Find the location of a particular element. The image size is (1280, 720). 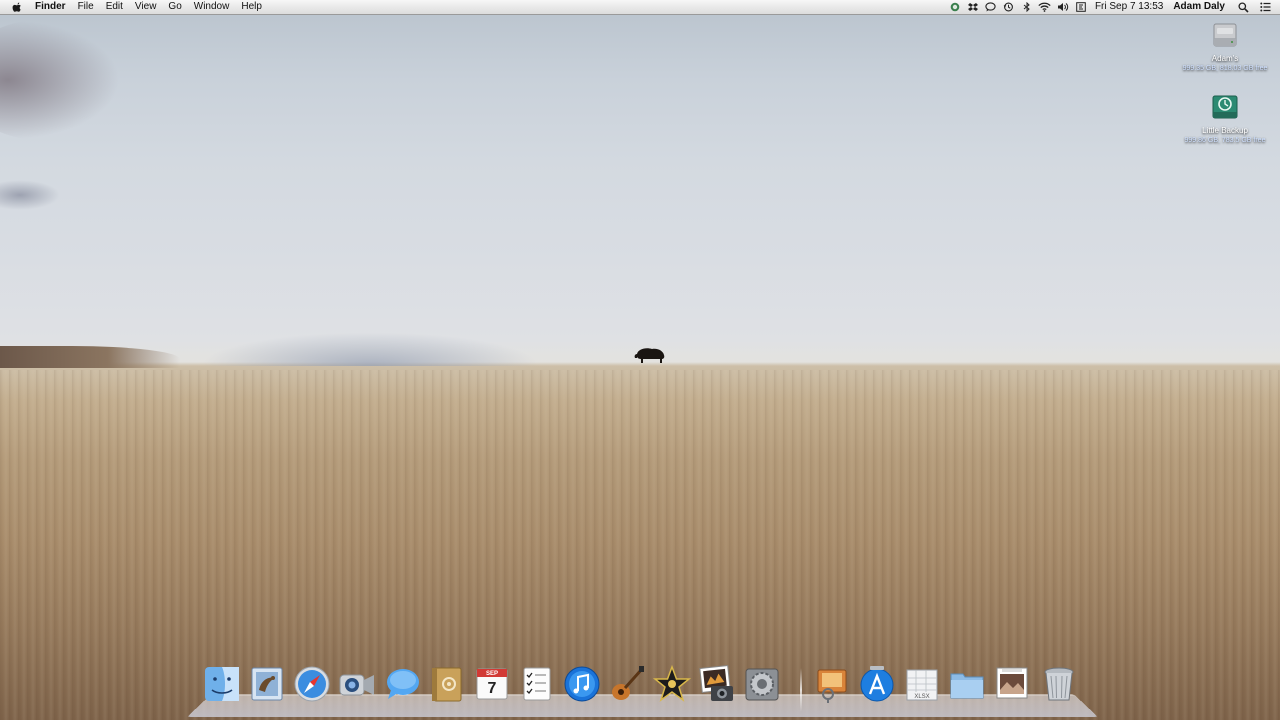

dropbox-icon is located at coordinates (973, 7).